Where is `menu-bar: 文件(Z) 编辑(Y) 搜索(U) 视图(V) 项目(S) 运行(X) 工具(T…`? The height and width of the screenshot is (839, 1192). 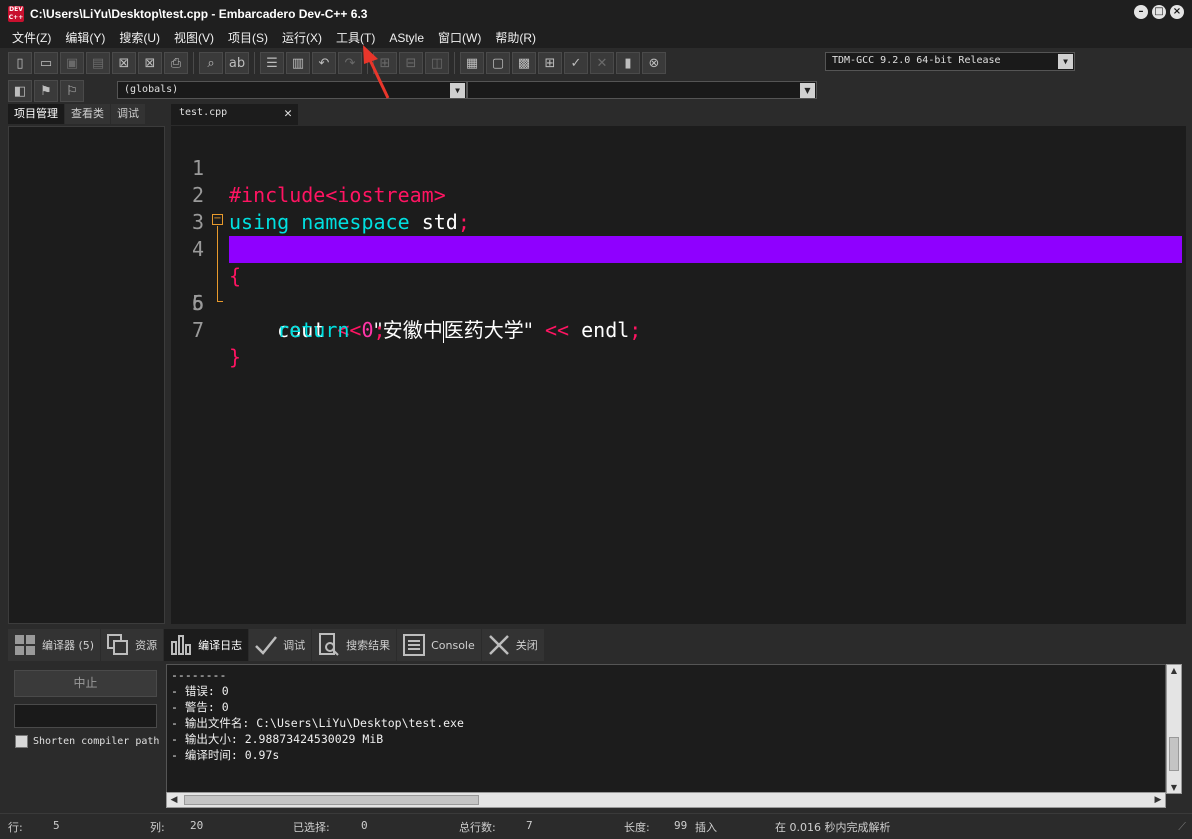 menu-bar: 文件(Z) 编辑(Y) 搜索(U) 视图(V) 项目(S) 运行(X) 工具(T… is located at coordinates (596, 37).